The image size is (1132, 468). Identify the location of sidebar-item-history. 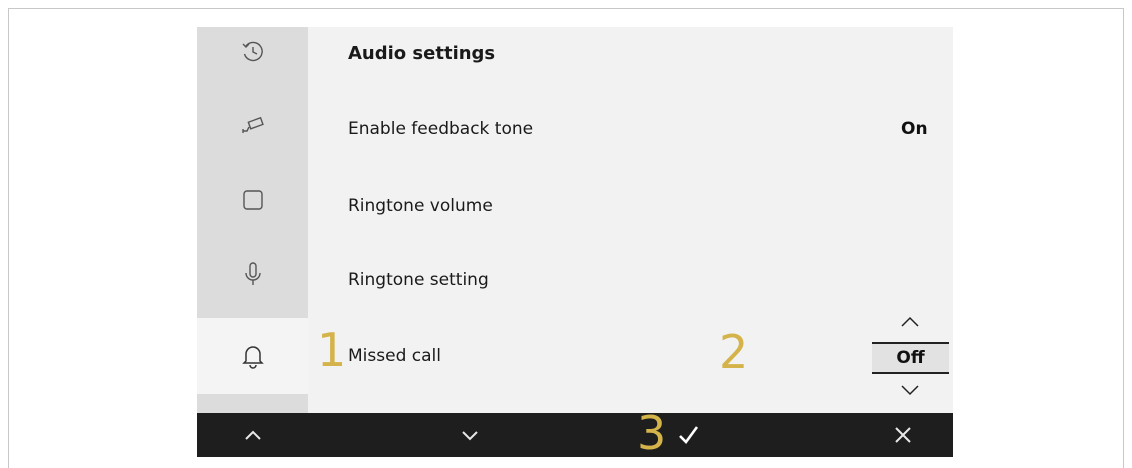
(252, 58).